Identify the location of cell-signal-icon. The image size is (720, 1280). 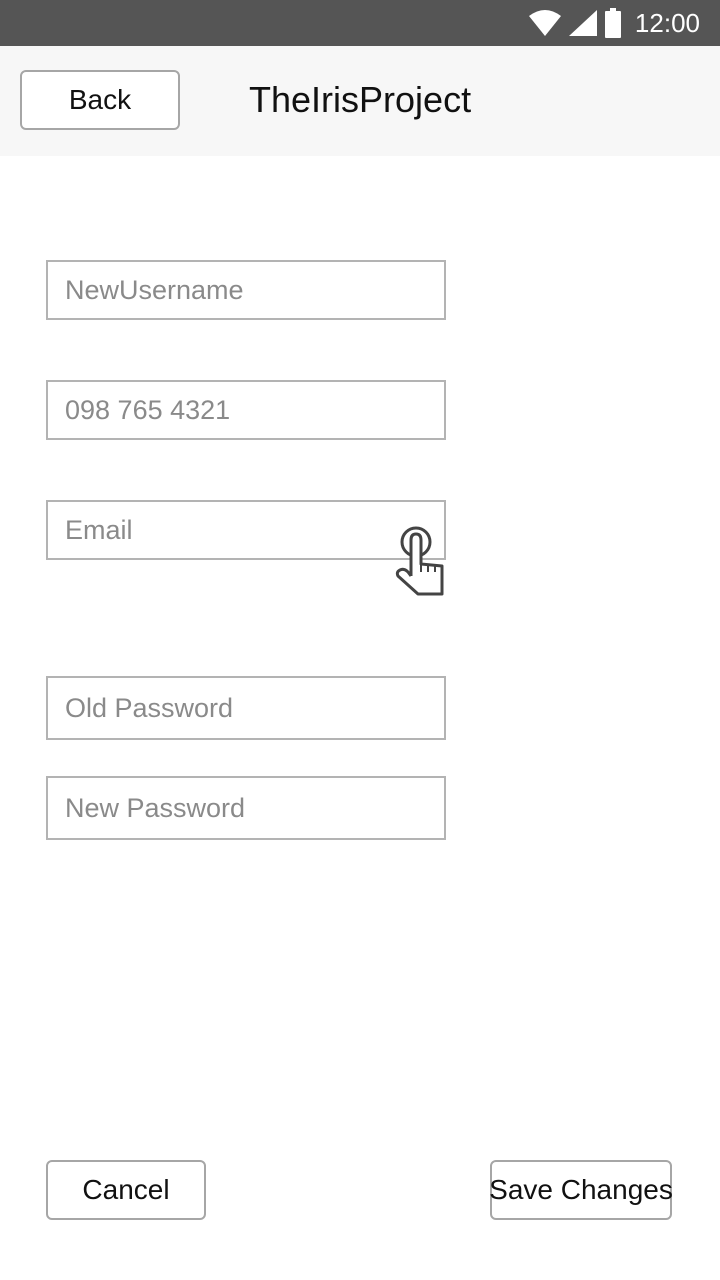
(582, 23).